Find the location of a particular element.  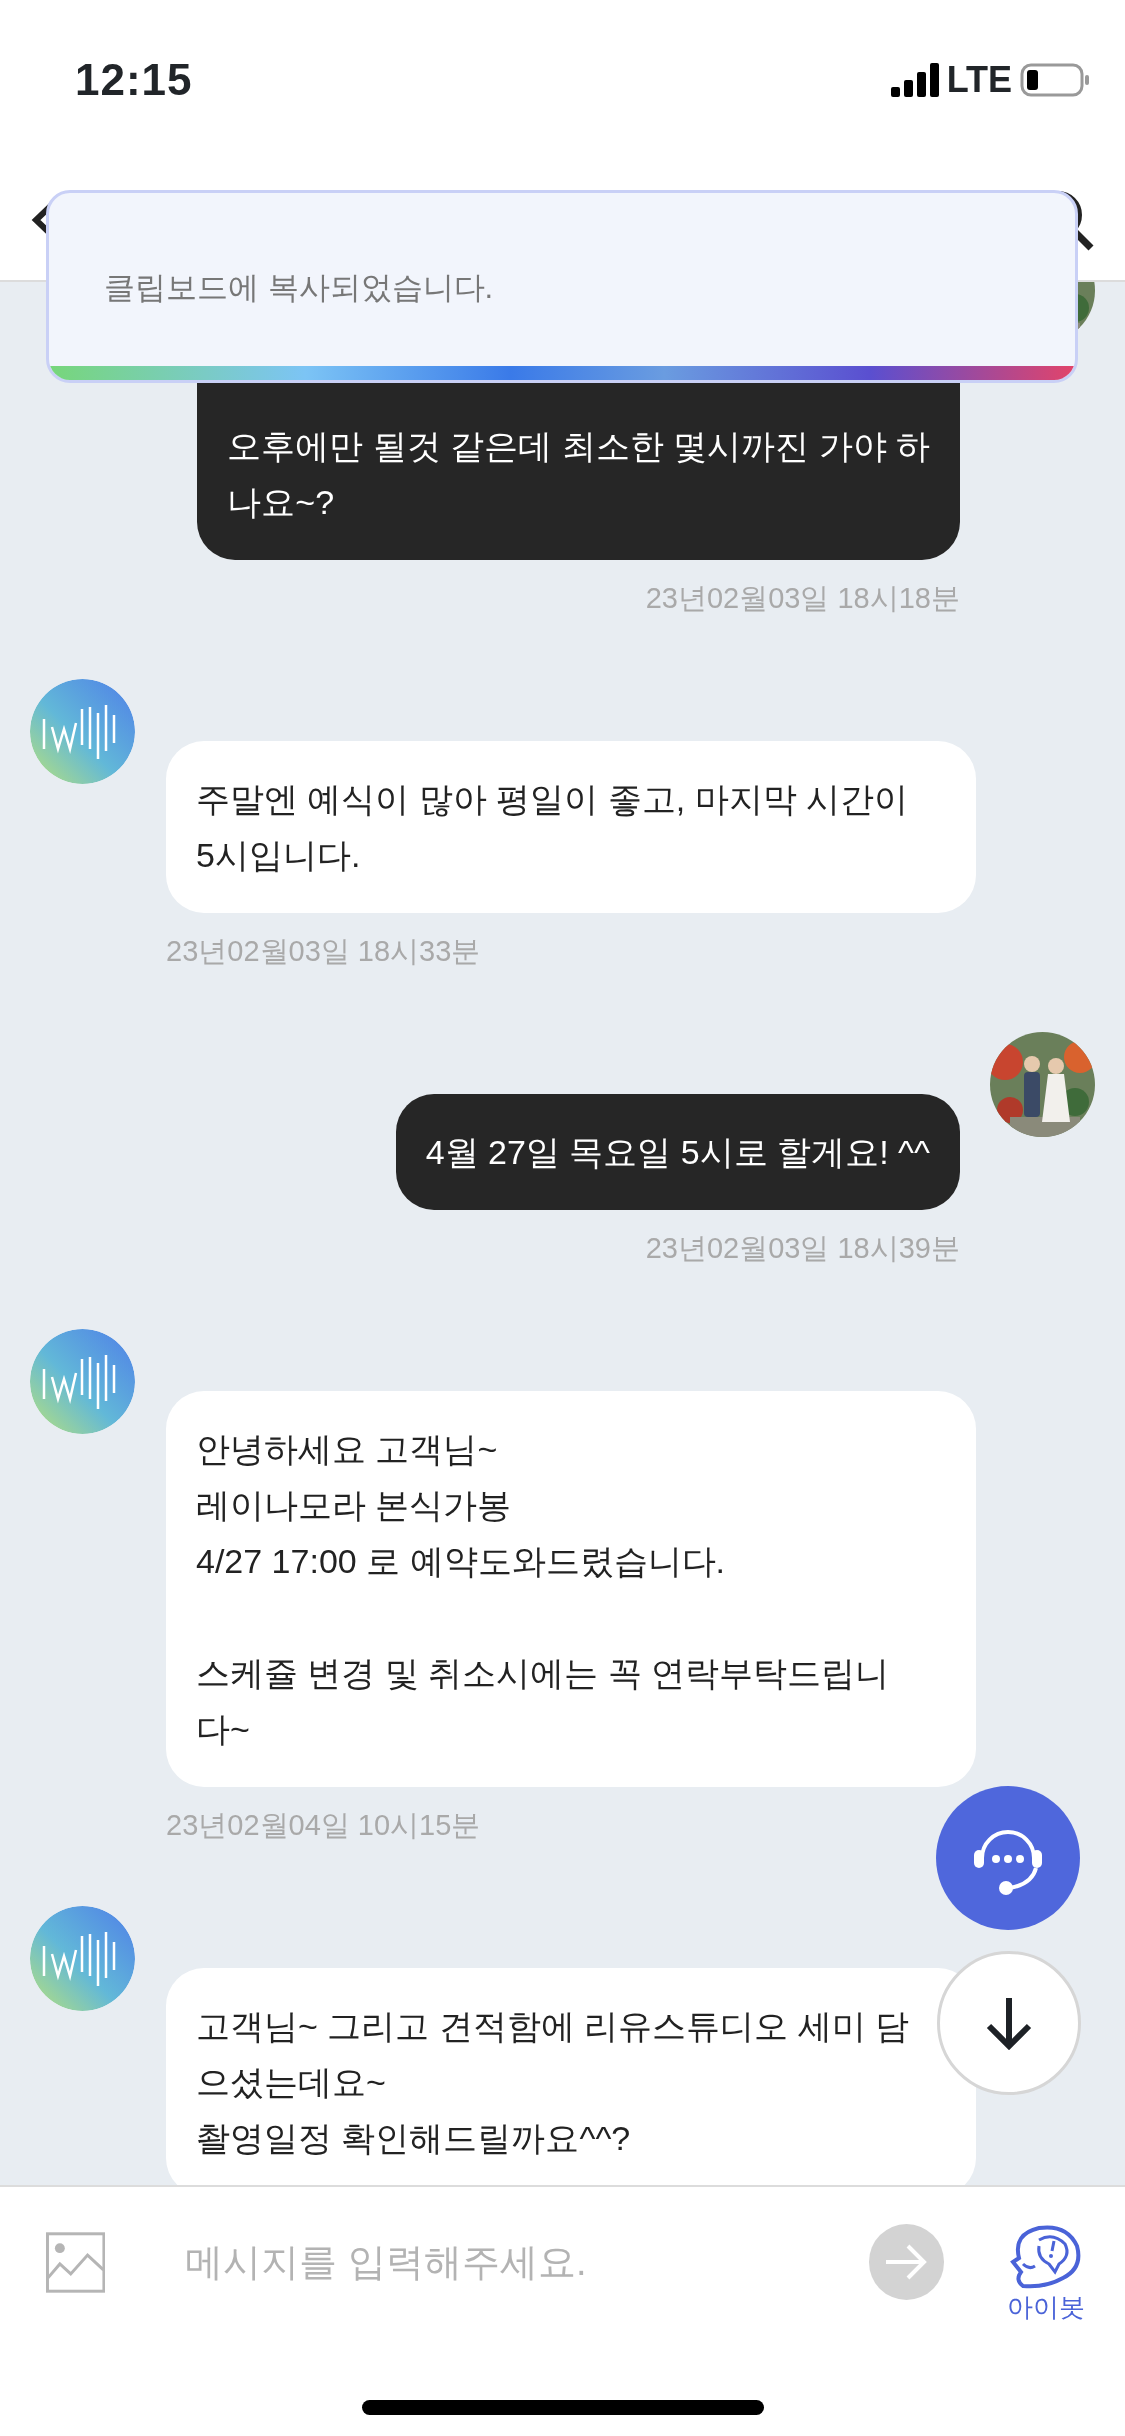

message-bubble: 주말엔 예식이 많아 평일이 좋고, 마지막 시간이 5시입니다. is located at coordinates (571, 827).